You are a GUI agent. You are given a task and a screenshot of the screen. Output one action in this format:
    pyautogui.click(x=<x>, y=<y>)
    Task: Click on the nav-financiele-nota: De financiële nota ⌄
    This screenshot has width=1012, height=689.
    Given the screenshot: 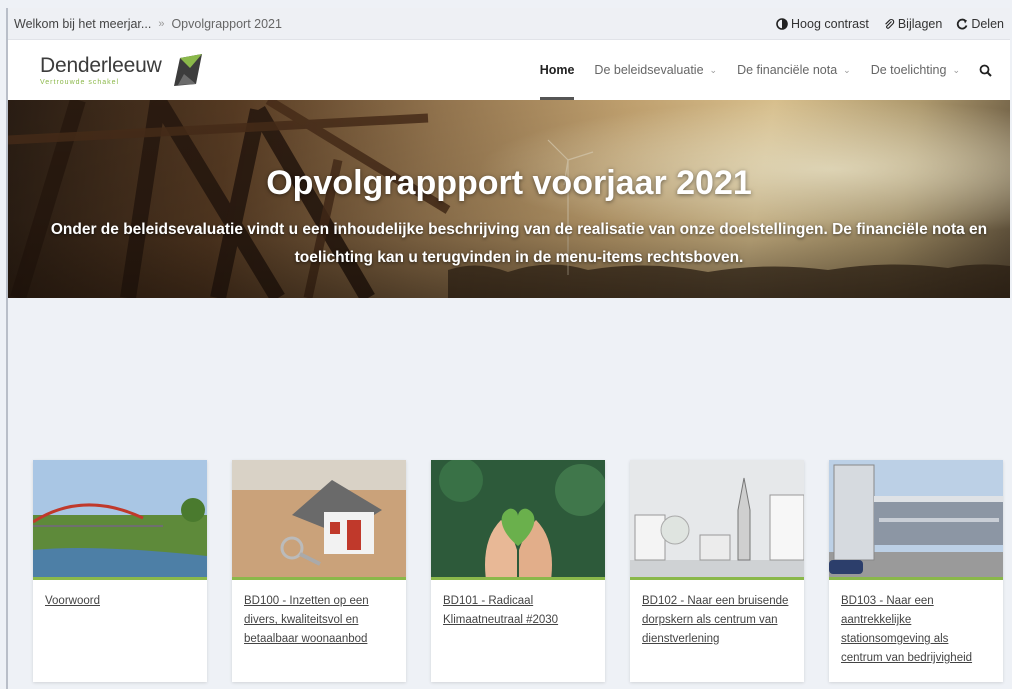 What is the action you would take?
    pyautogui.click(x=794, y=70)
    